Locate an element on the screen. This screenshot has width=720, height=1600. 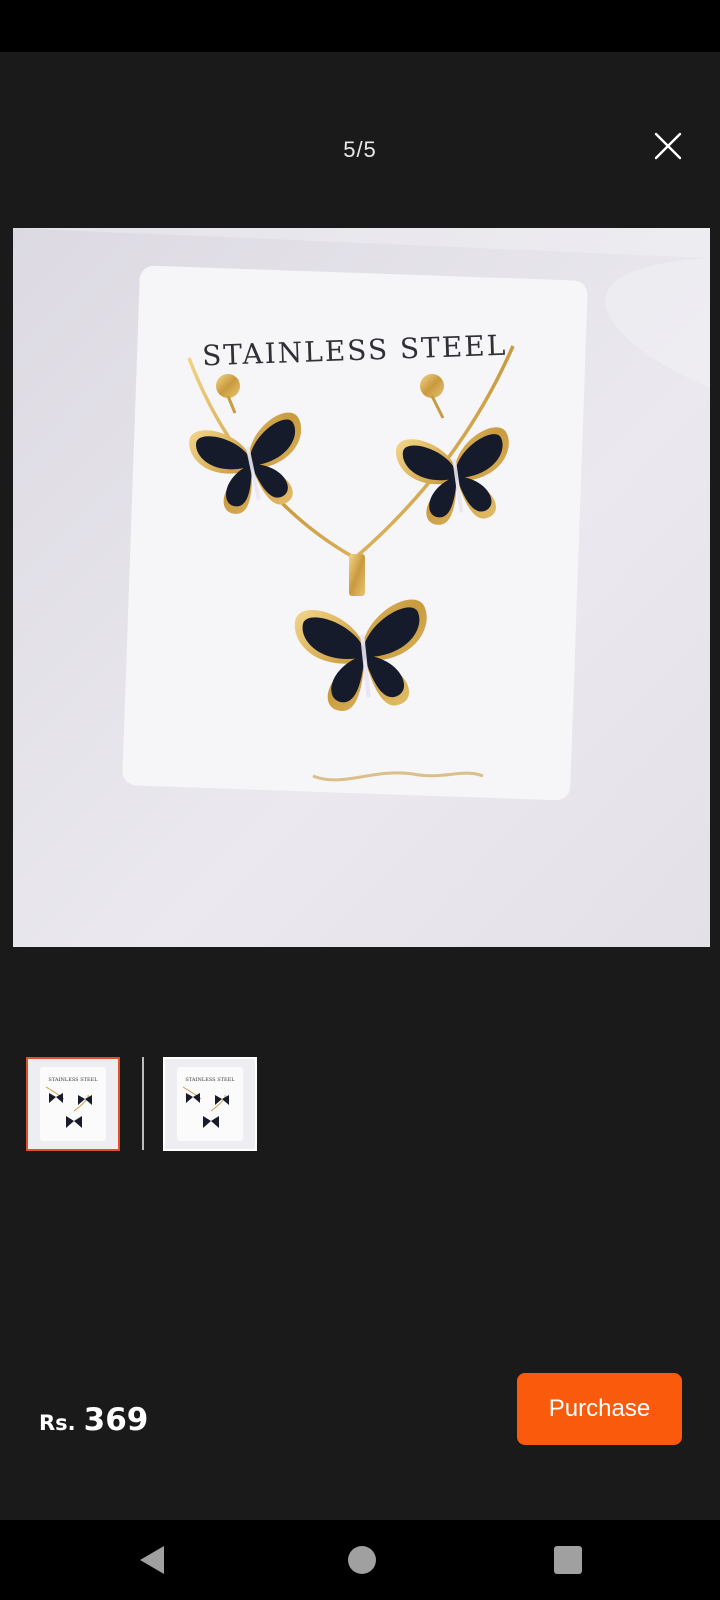
price: Rs. 369 is located at coordinates (93, 1420).